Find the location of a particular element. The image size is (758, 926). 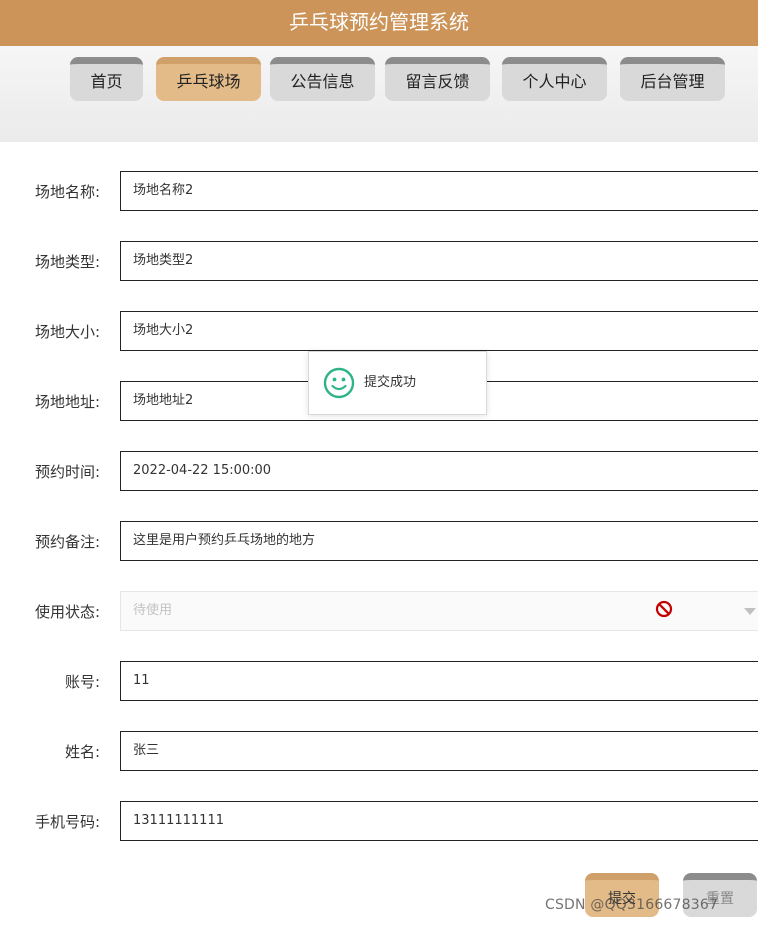

success-toast: 提交成功 is located at coordinates (397, 383).